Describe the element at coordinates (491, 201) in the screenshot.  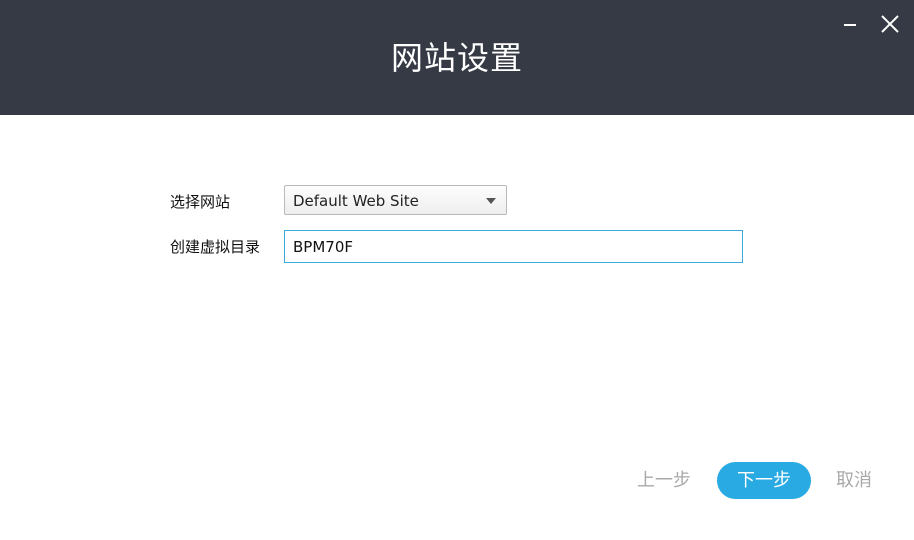
I see `chevron-down-icon` at that location.